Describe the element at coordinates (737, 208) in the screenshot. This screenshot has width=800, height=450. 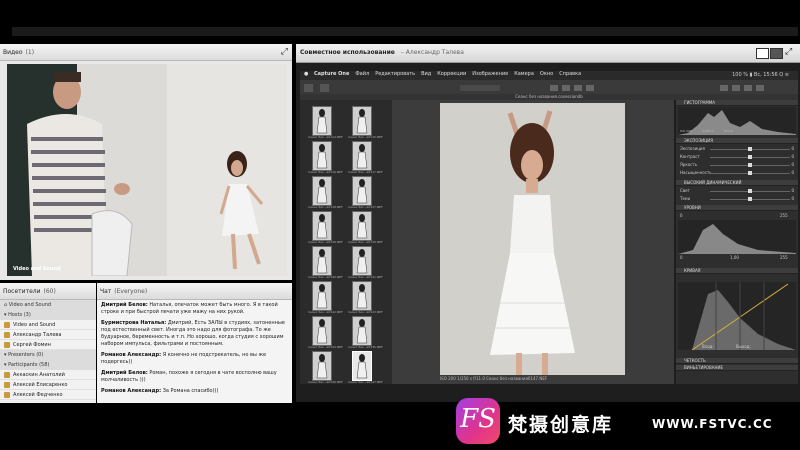
I see `levels-header: УРОВНИ` at that location.